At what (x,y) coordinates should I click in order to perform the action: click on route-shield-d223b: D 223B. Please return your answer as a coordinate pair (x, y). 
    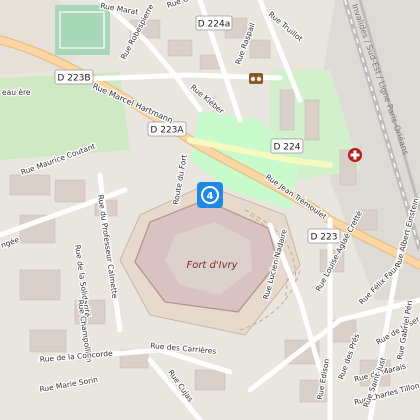
    Looking at the image, I should click on (74, 77).